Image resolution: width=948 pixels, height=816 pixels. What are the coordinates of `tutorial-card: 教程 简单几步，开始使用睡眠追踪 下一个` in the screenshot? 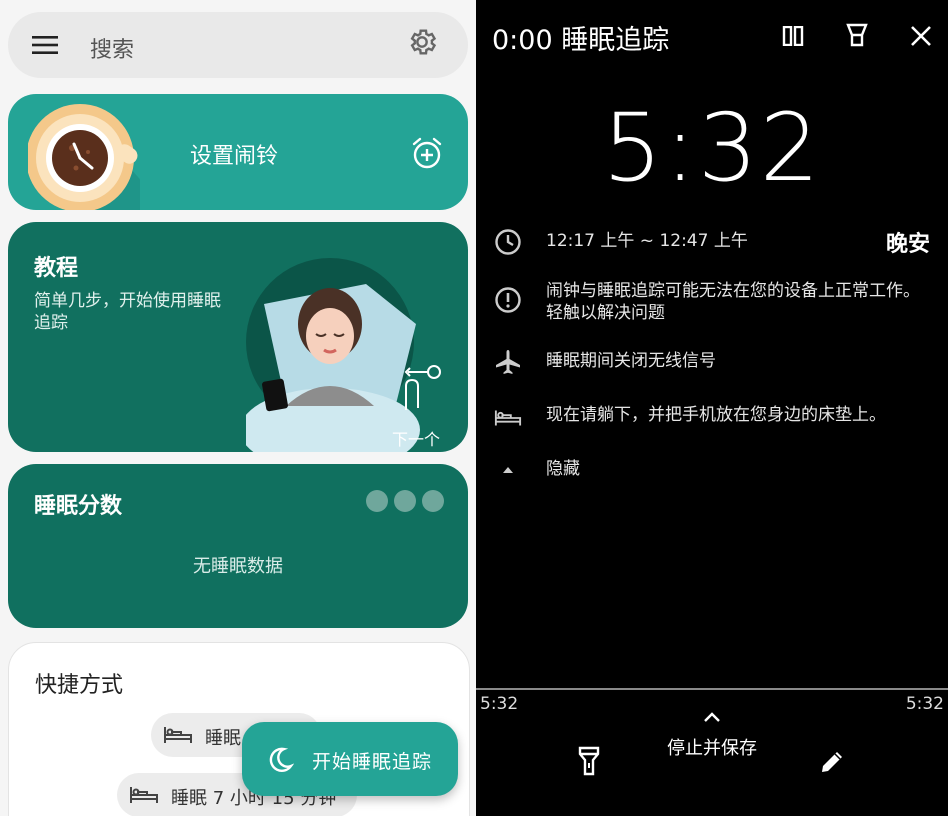 It's located at (238, 337).